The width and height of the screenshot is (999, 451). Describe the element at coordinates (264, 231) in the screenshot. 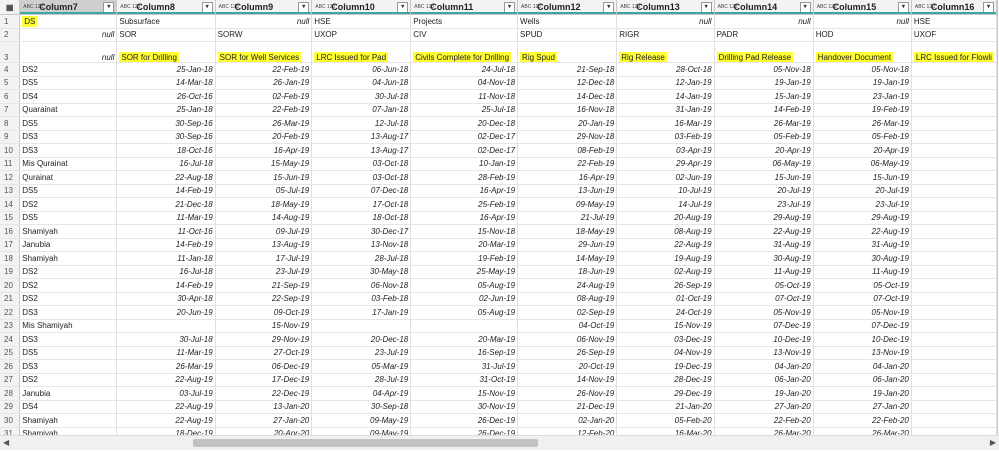

I see `table-cell: 09-Jul-19` at that location.